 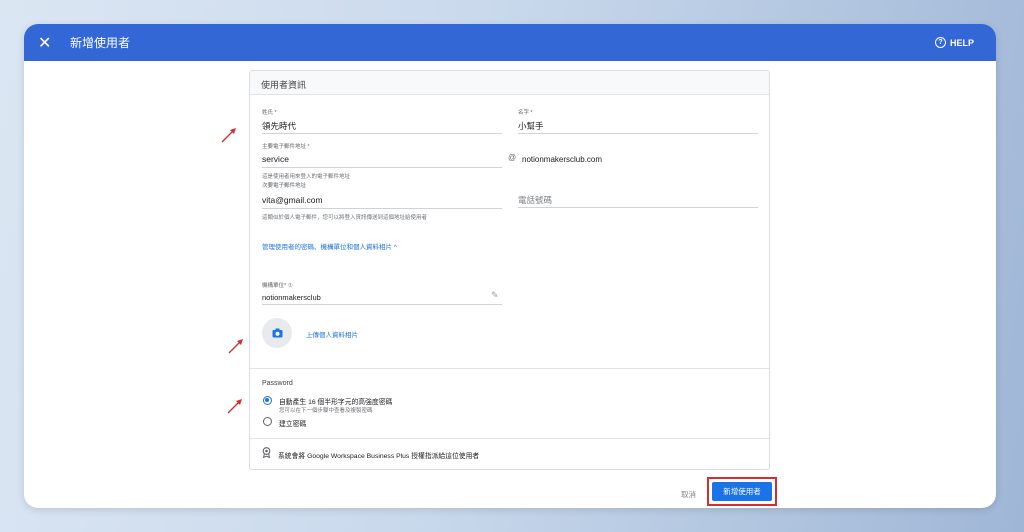 I want to click on first-name-input: 小幫手, so click(x=531, y=126).